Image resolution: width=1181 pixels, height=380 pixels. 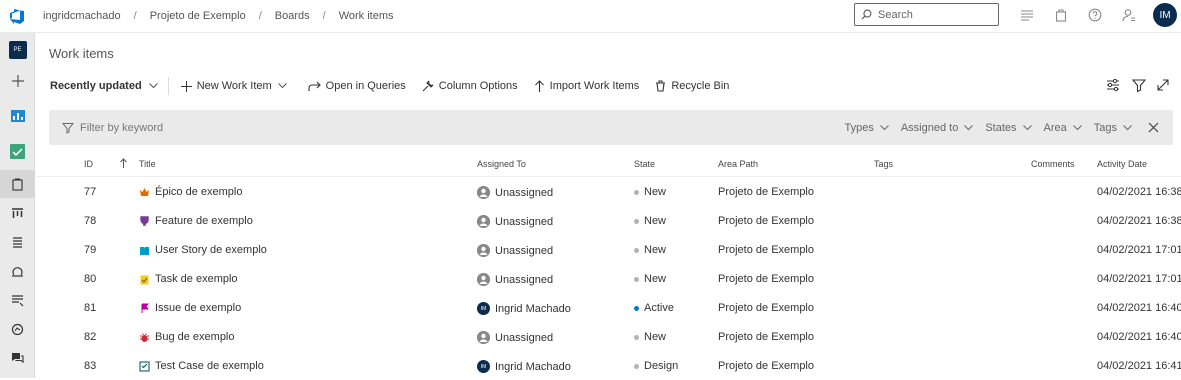 What do you see at coordinates (122, 127) in the screenshot?
I see `keyword-filter-placeholder: Filter by keyword` at bounding box center [122, 127].